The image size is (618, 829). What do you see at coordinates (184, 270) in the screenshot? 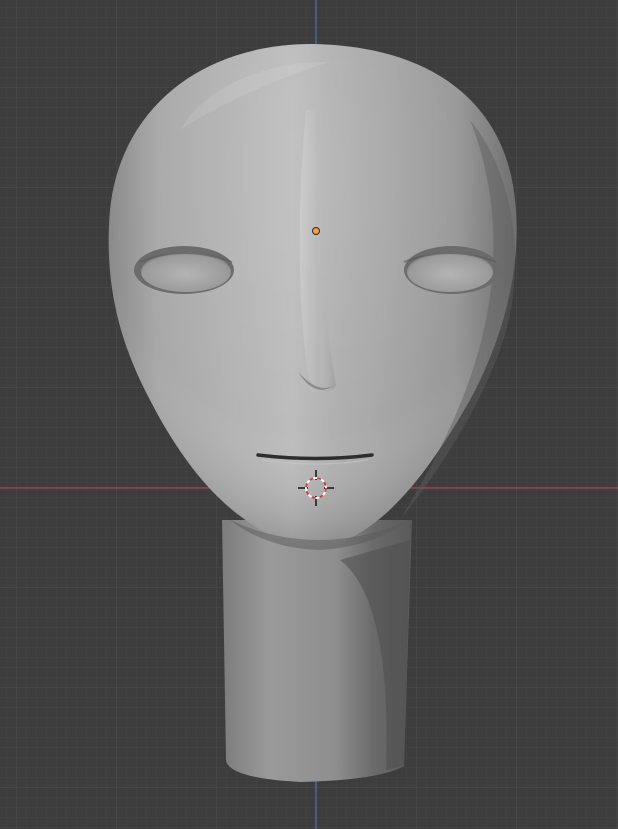
I see `left-eye-socket` at bounding box center [184, 270].